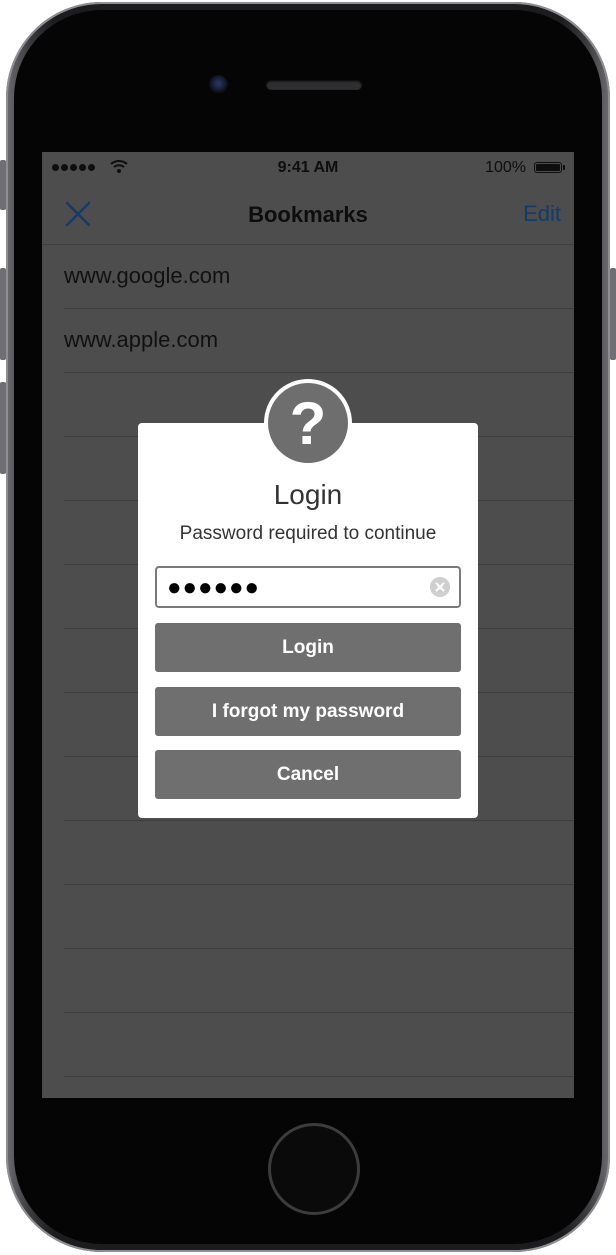  Describe the element at coordinates (3, 185) in the screenshot. I see `mute-switch` at that location.